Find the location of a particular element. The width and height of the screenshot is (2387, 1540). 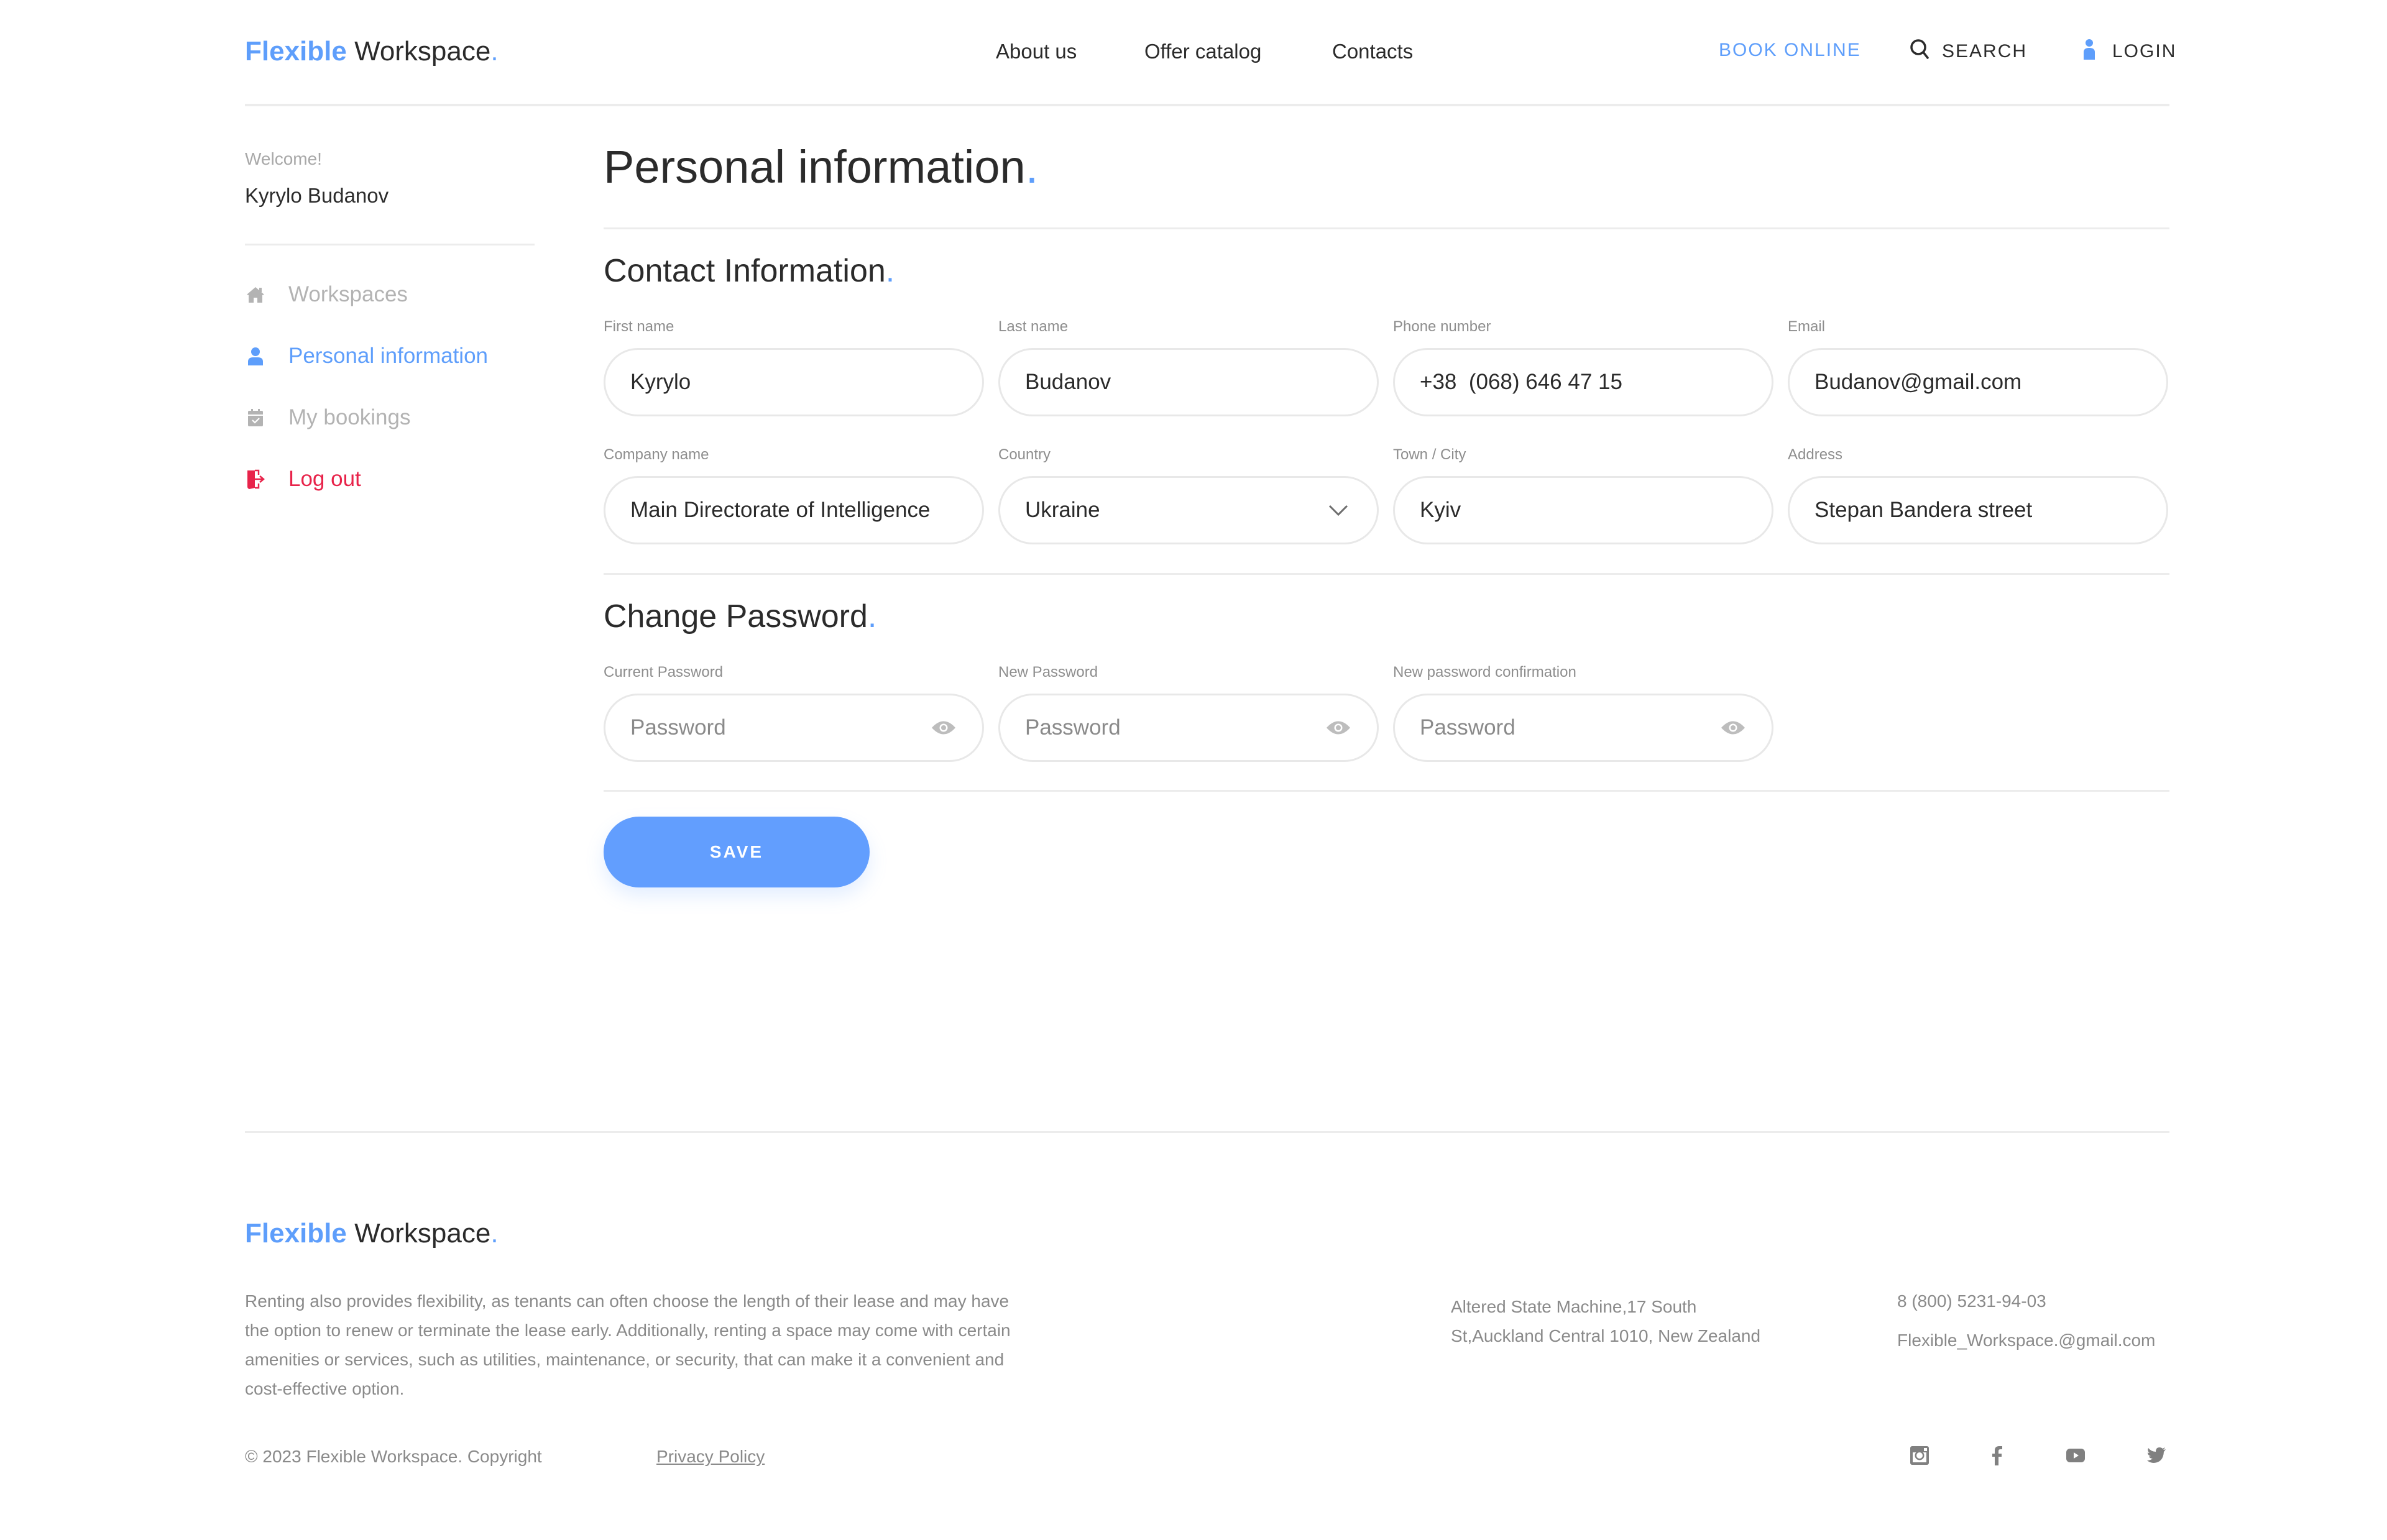

user-name: Kyrylo Budanov is located at coordinates (317, 195).